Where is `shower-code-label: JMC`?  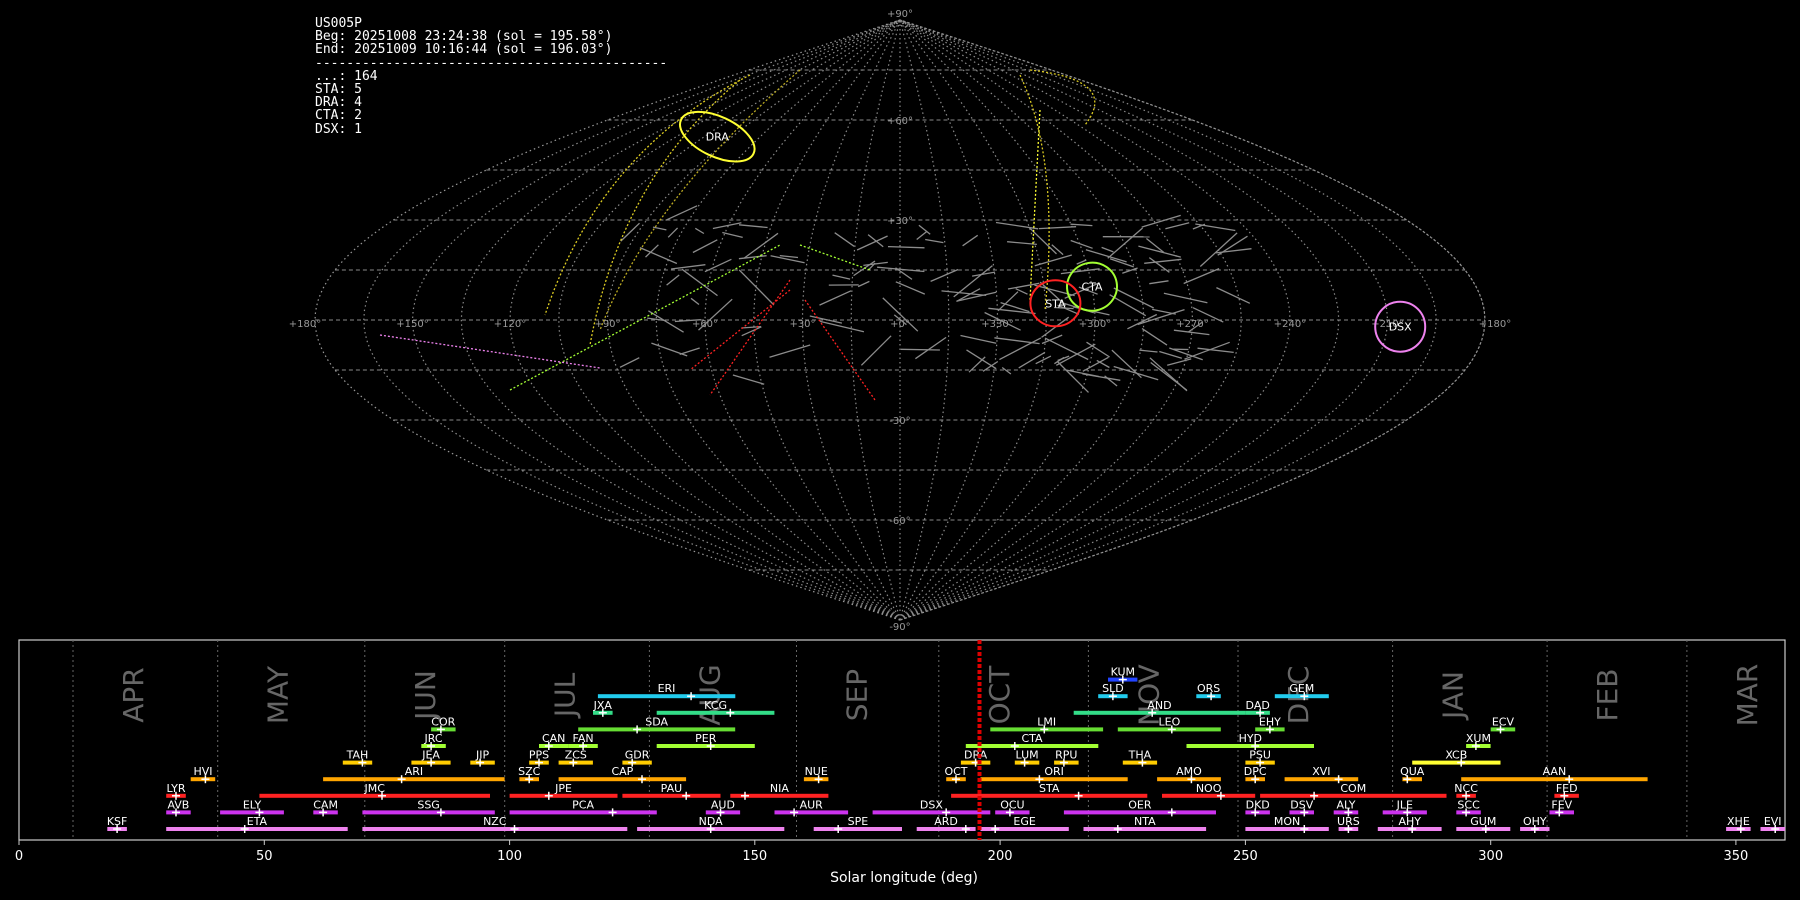 shower-code-label: JMC is located at coordinates (374, 788).